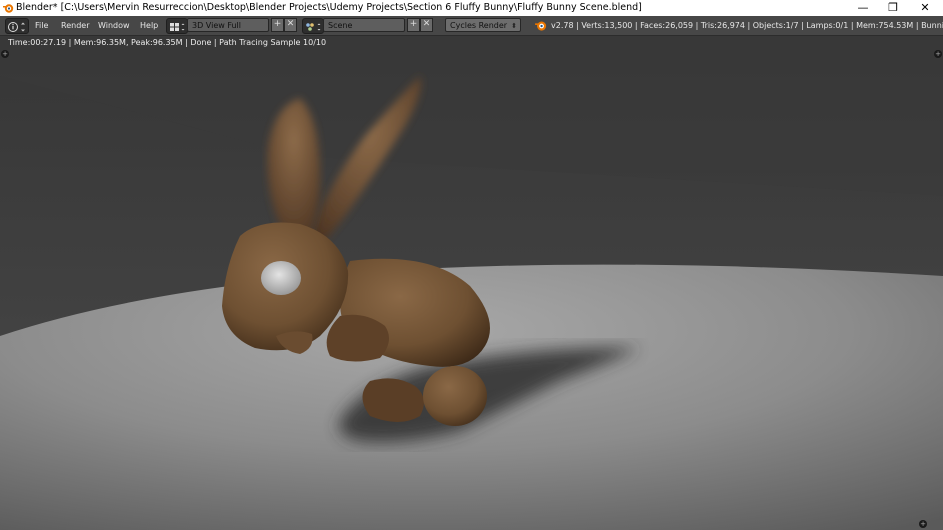 Image resolution: width=943 pixels, height=530 pixels. What do you see at coordinates (41, 25) in the screenshot?
I see `menu-file: File` at bounding box center [41, 25].